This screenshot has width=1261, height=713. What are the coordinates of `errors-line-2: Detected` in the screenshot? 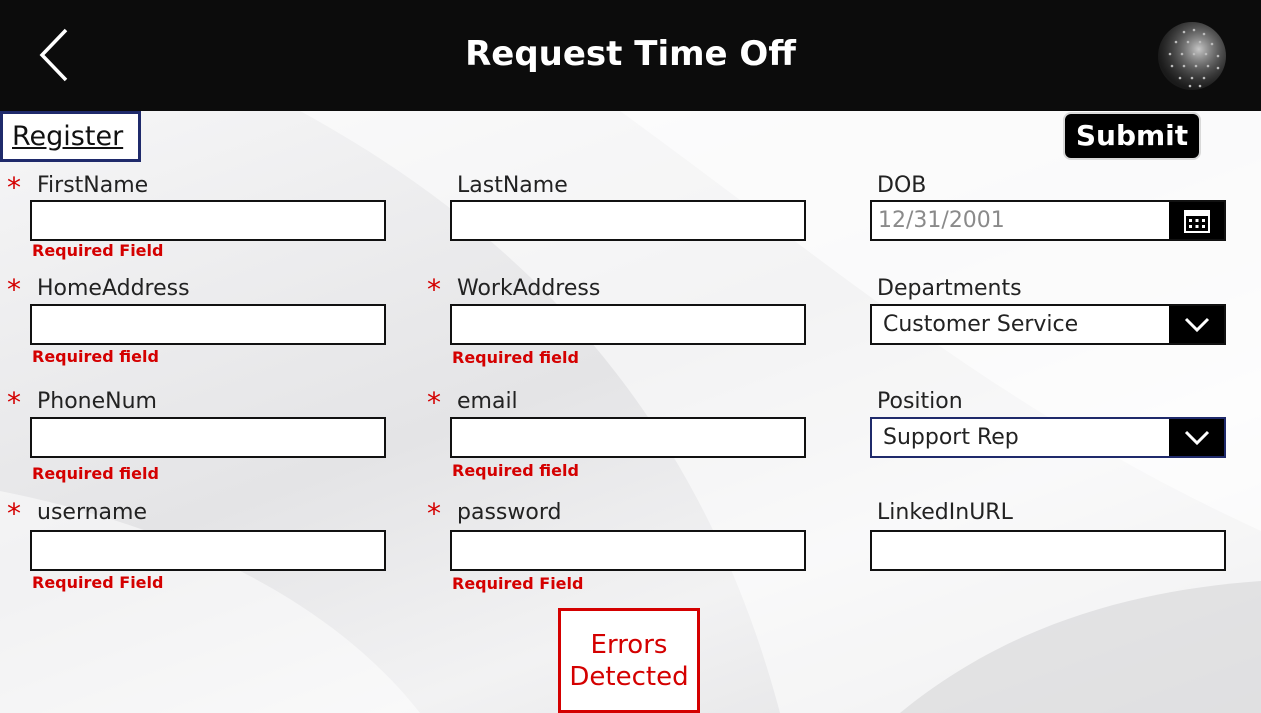 It's located at (629, 677).